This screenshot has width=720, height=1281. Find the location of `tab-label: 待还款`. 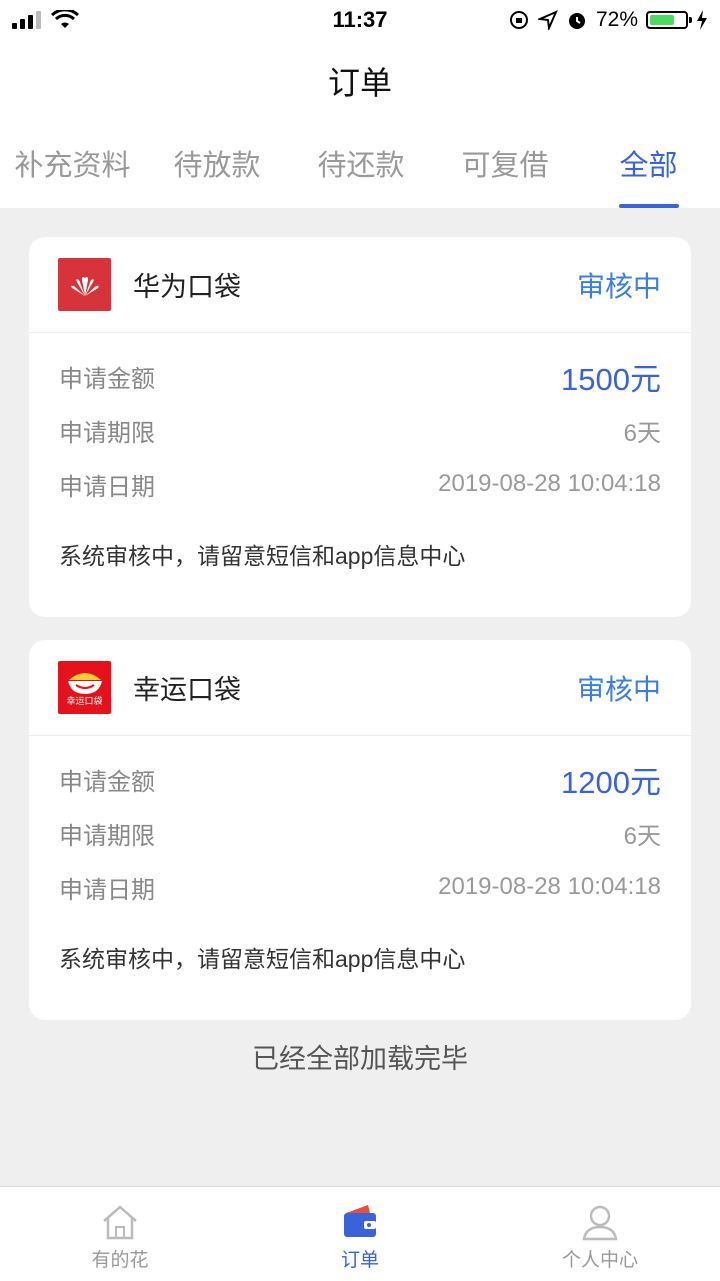

tab-label: 待还款 is located at coordinates (361, 166).